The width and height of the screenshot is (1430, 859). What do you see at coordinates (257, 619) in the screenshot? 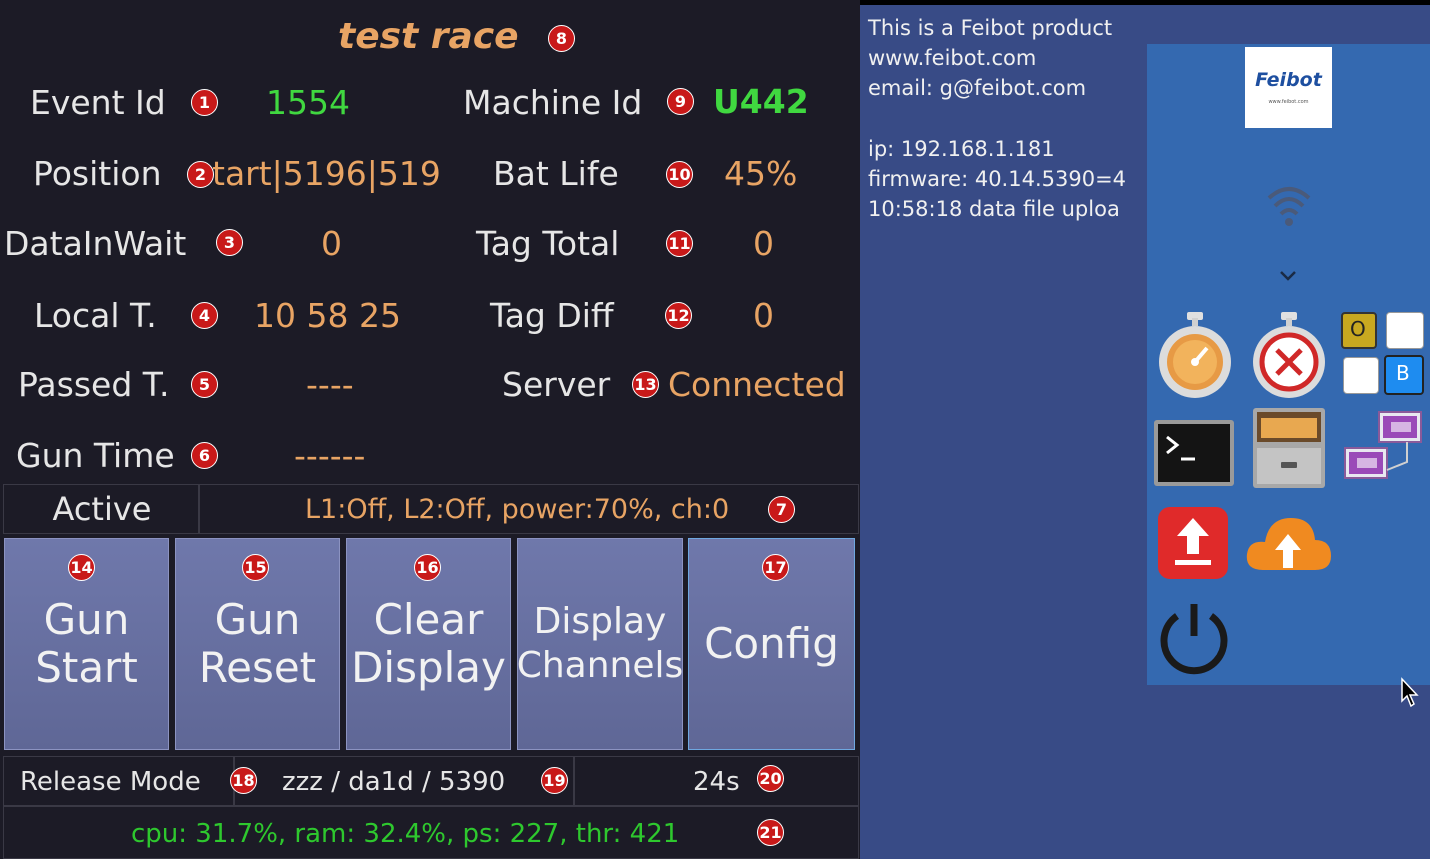
I see `gun-reset-line1: Gun` at bounding box center [257, 619].